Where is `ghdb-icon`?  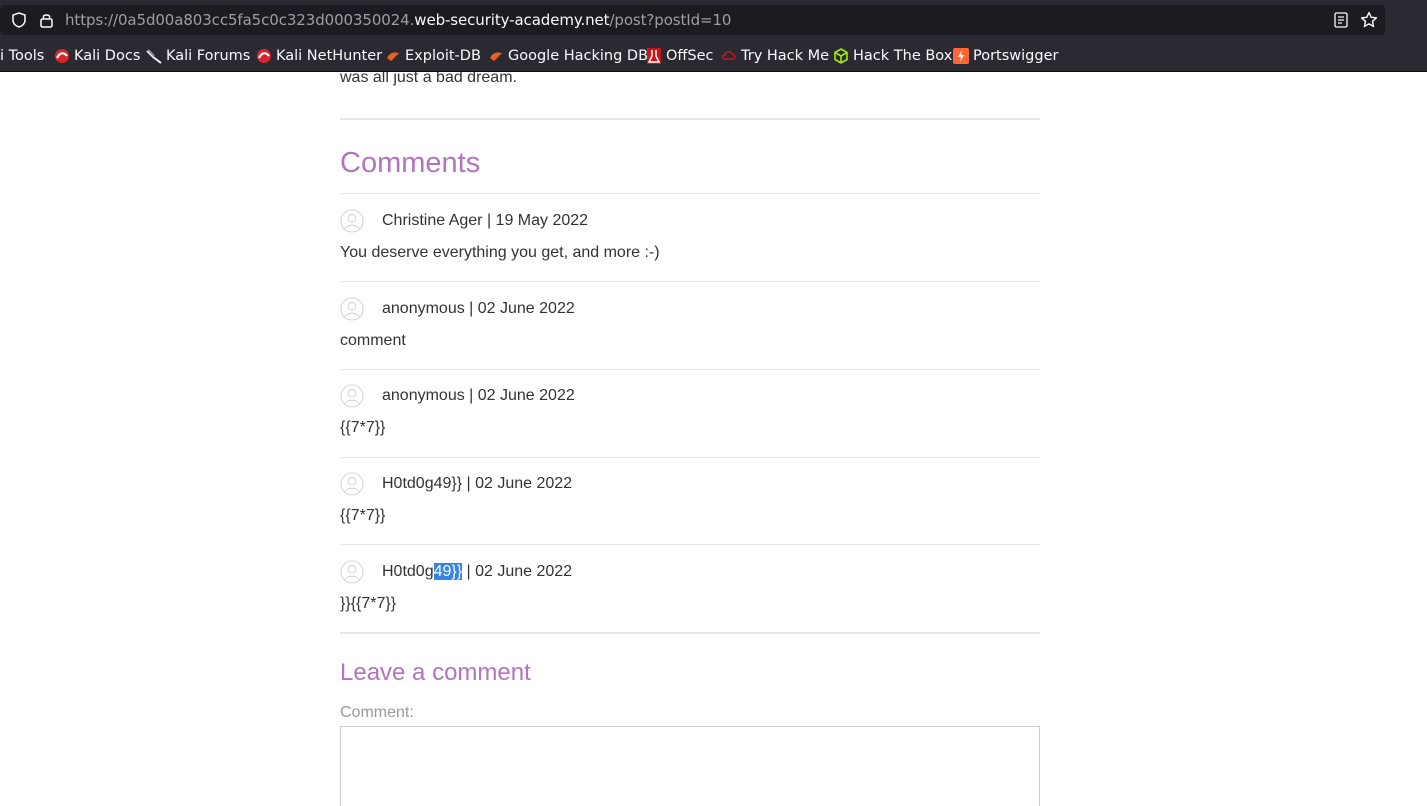 ghdb-icon is located at coordinates (496, 56).